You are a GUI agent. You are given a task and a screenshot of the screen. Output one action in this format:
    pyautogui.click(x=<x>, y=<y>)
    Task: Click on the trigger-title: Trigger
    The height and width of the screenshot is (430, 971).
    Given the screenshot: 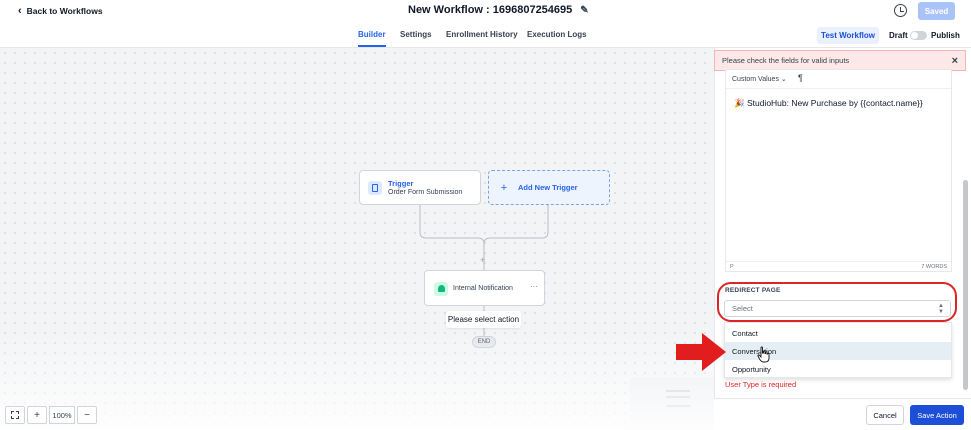 What is the action you would take?
    pyautogui.click(x=401, y=183)
    